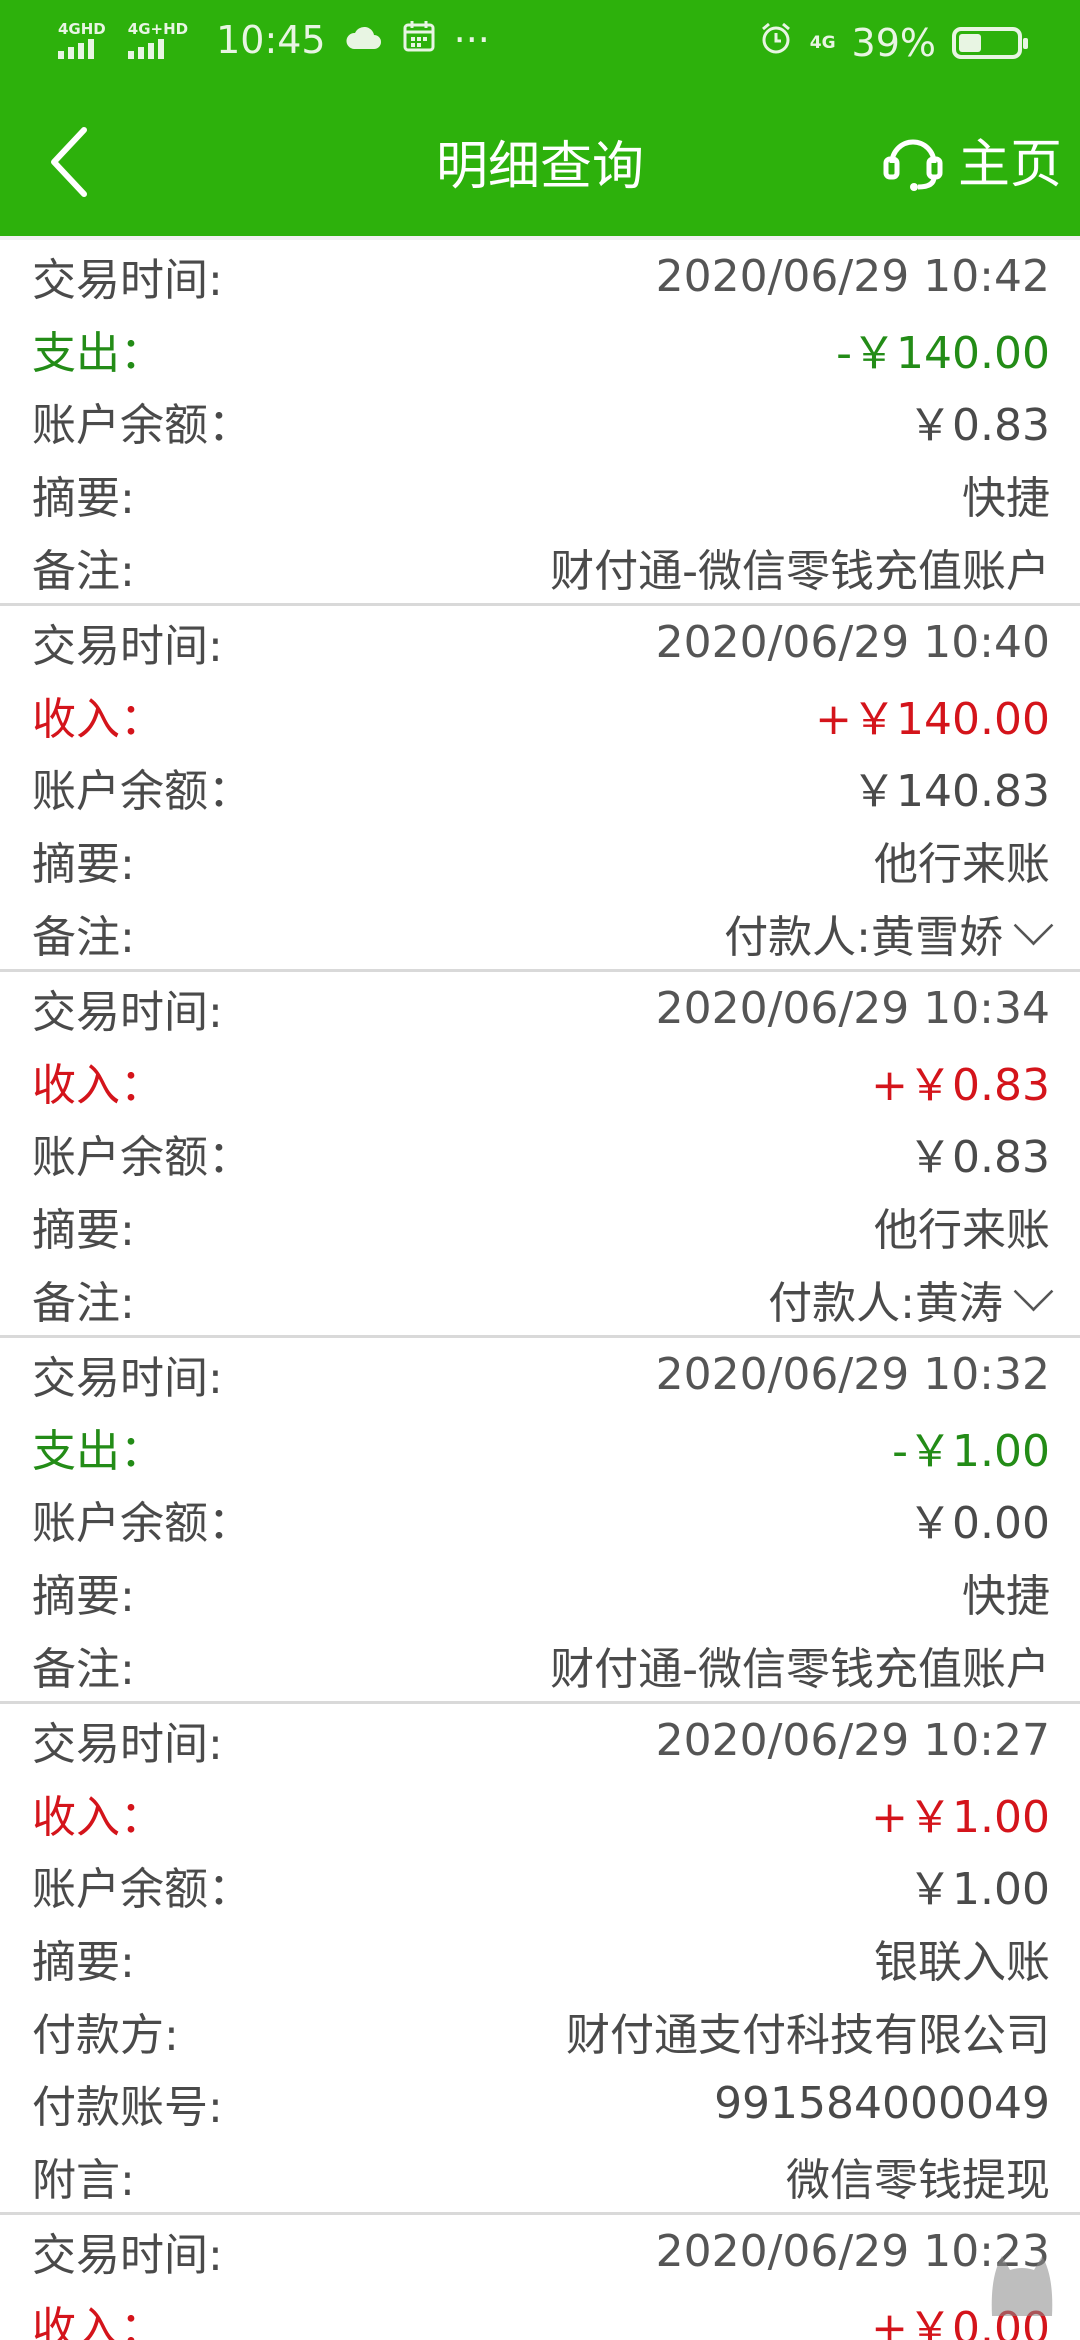  Describe the element at coordinates (540, 2030) in the screenshot. I see `detail-row: 付款方: 财付通支付科技有限公司` at that location.